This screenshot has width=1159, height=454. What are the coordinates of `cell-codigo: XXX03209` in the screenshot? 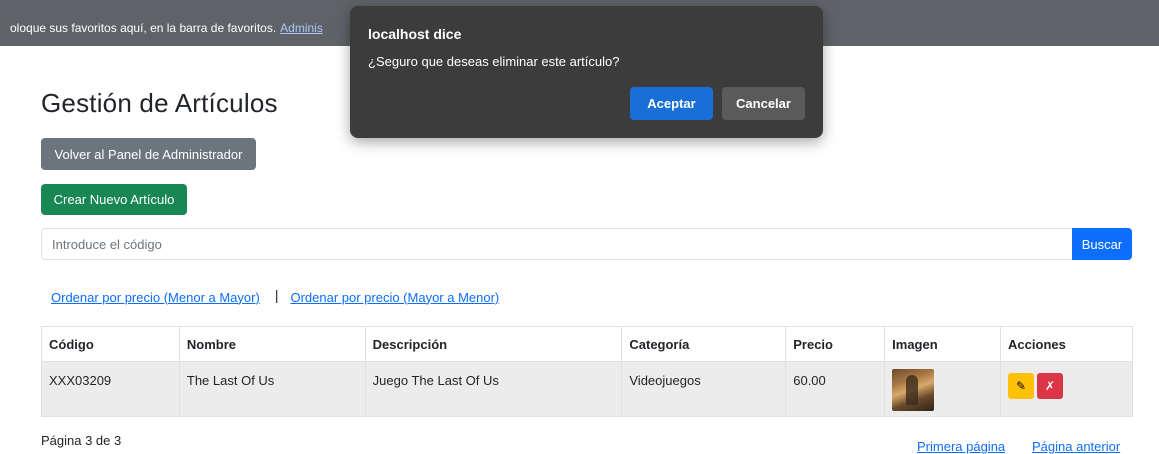 It's located at (110, 389).